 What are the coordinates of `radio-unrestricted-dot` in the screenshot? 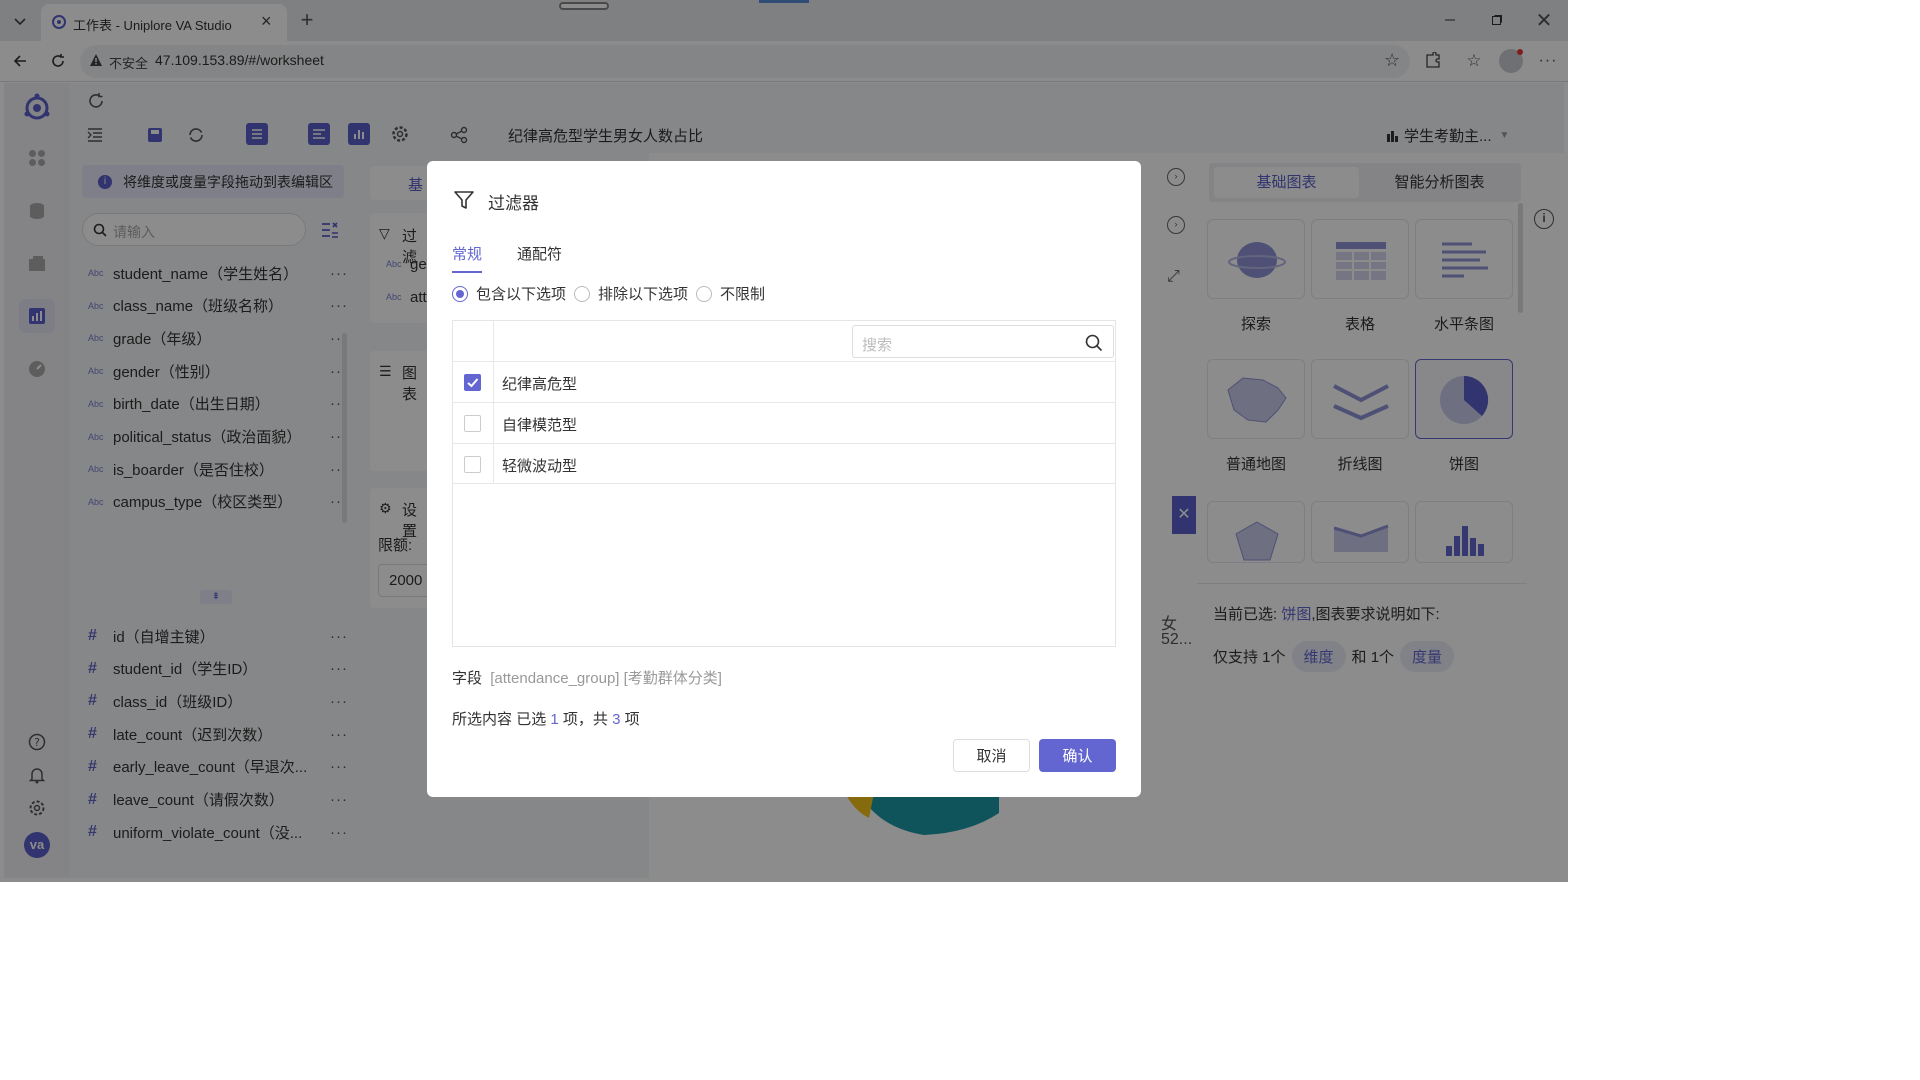 It's located at (704, 293).